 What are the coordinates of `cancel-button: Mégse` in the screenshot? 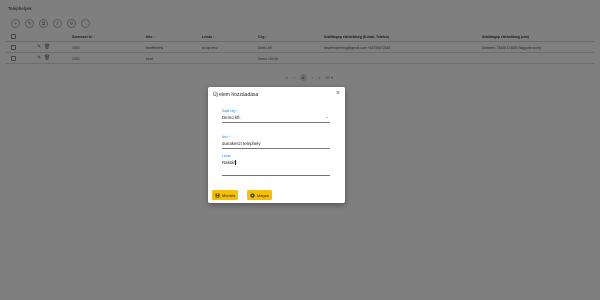 It's located at (260, 195).